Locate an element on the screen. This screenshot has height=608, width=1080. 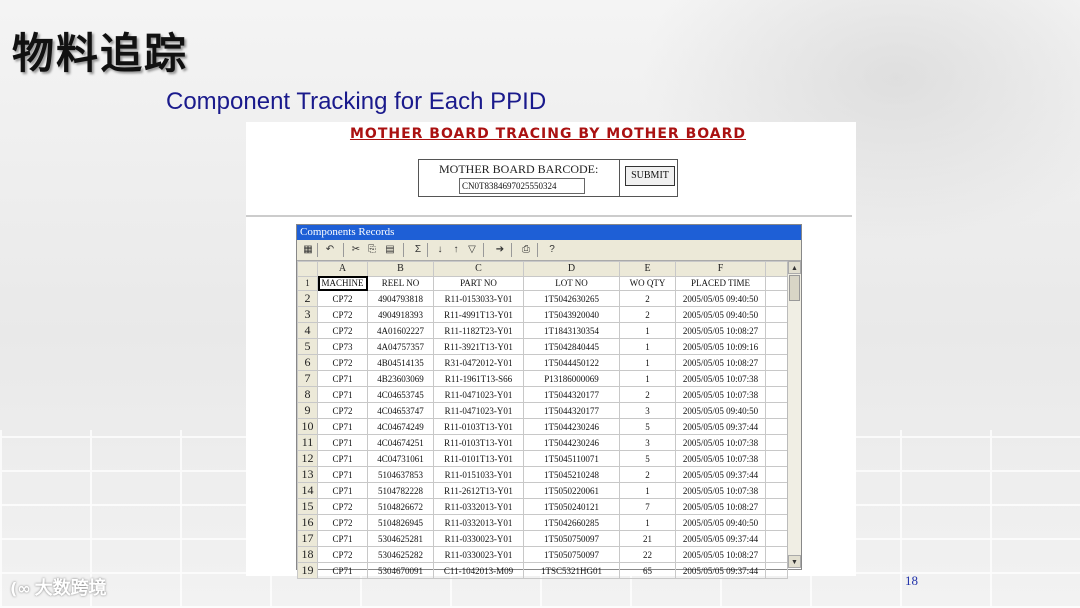
table-cell: 2005/05/05 09:37:44 is located at coordinates (720, 570).